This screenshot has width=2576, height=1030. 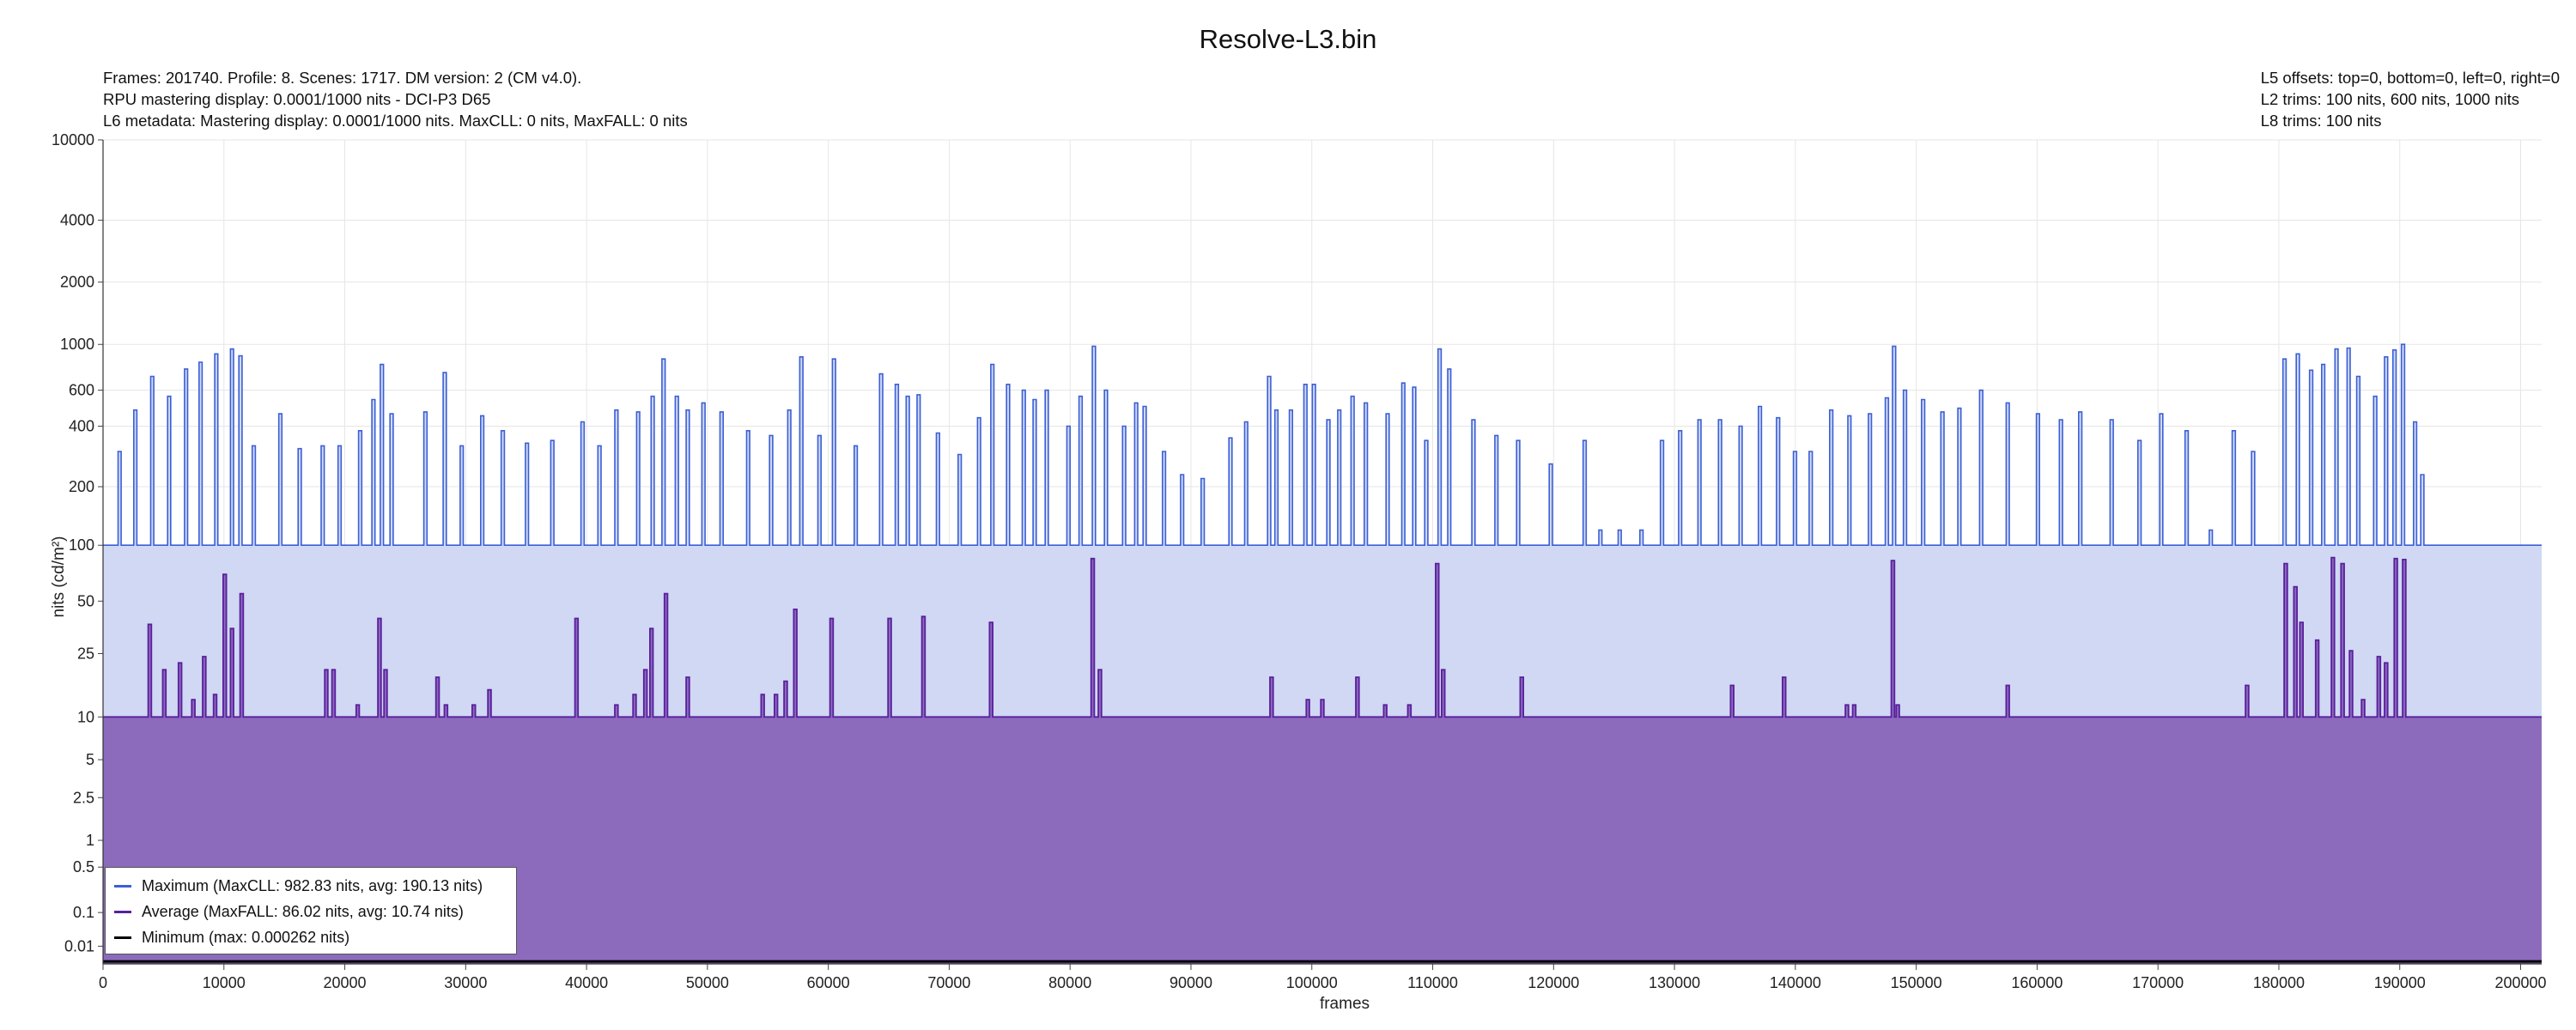 What do you see at coordinates (1916, 982) in the screenshot?
I see `x-tick-label: 150000` at bounding box center [1916, 982].